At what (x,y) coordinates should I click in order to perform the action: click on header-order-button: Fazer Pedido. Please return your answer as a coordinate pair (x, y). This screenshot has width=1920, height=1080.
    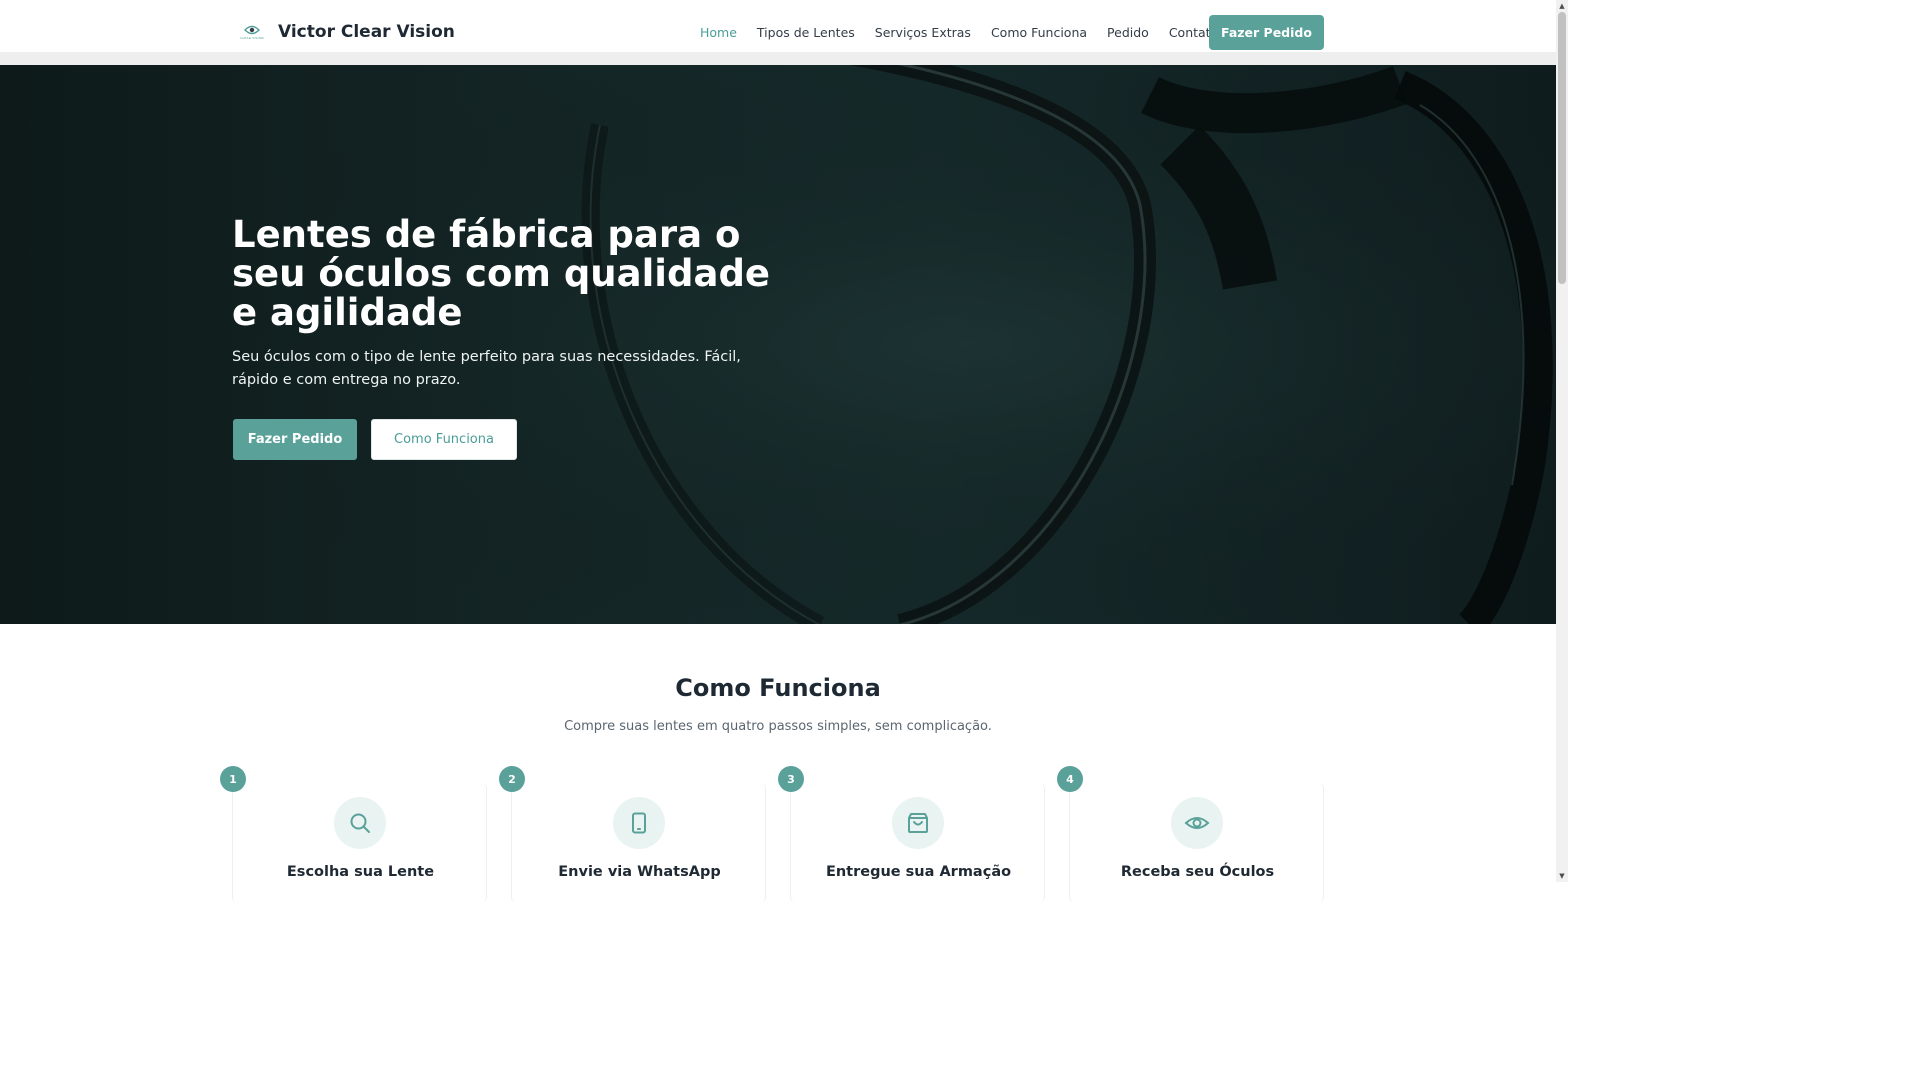
    Looking at the image, I should click on (1266, 32).